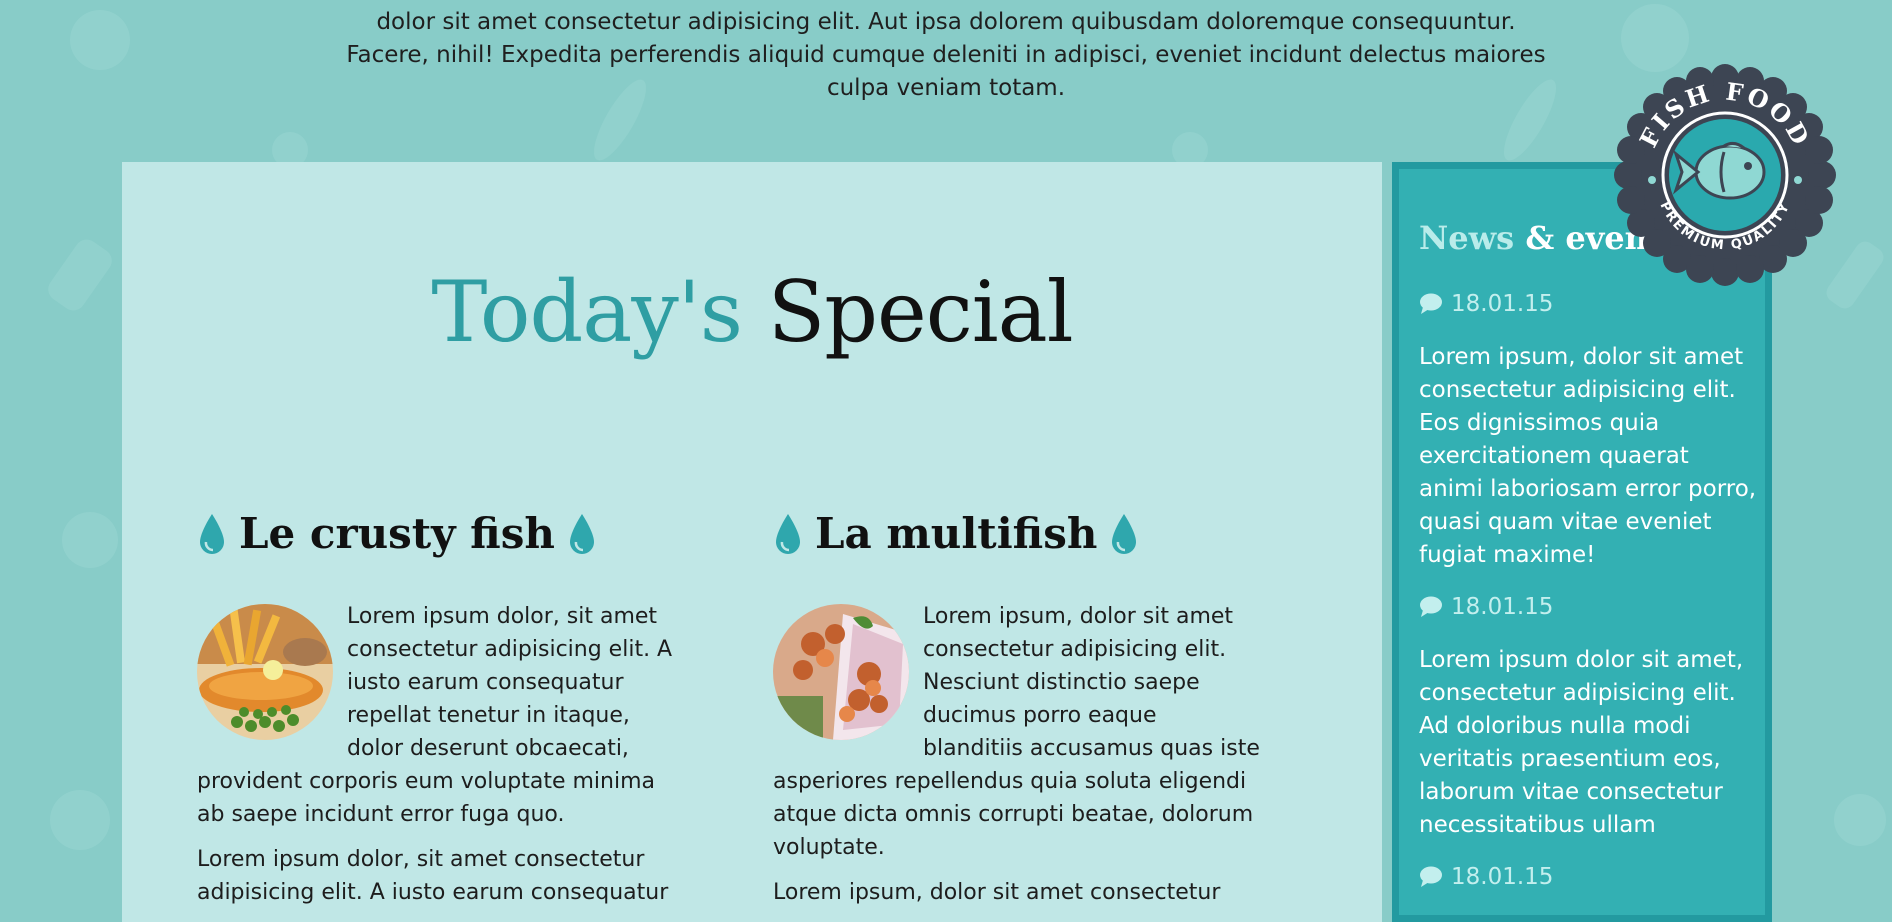  What do you see at coordinates (920, 312) in the screenshot?
I see `title-main: Special` at bounding box center [920, 312].